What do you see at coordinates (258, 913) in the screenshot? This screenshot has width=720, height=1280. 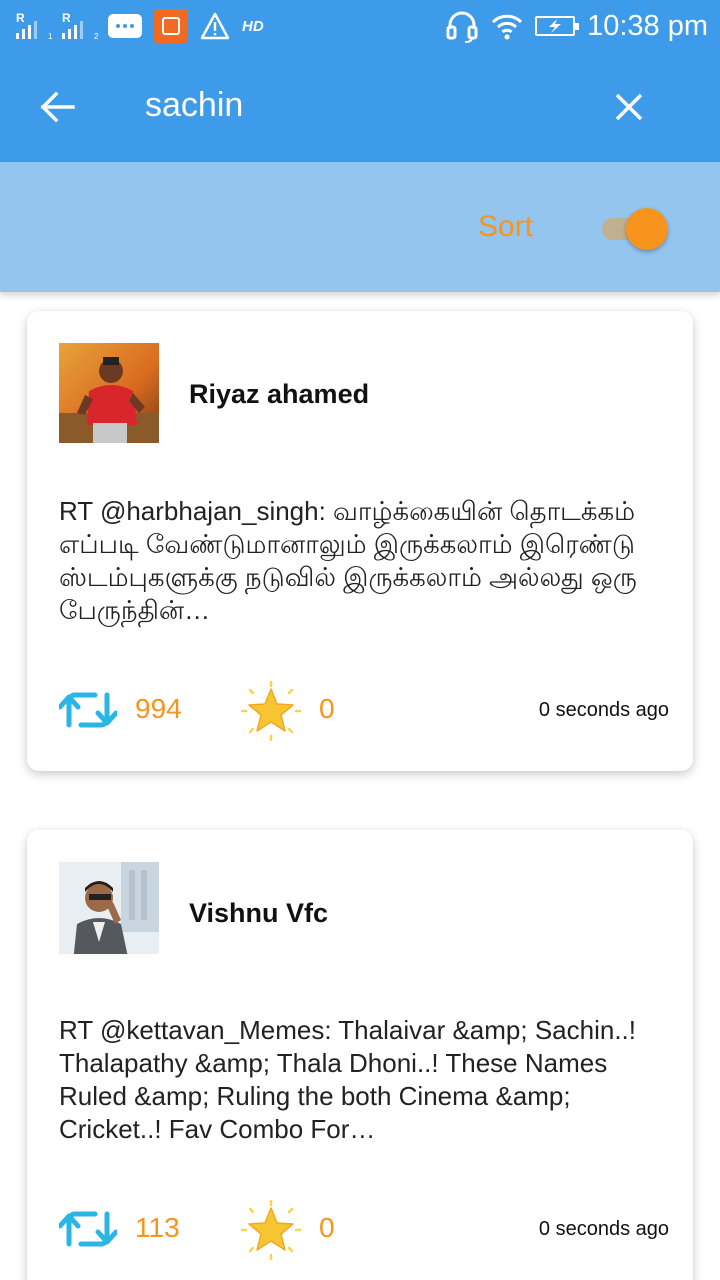 I see `user-name: Vishnu Vfc` at bounding box center [258, 913].